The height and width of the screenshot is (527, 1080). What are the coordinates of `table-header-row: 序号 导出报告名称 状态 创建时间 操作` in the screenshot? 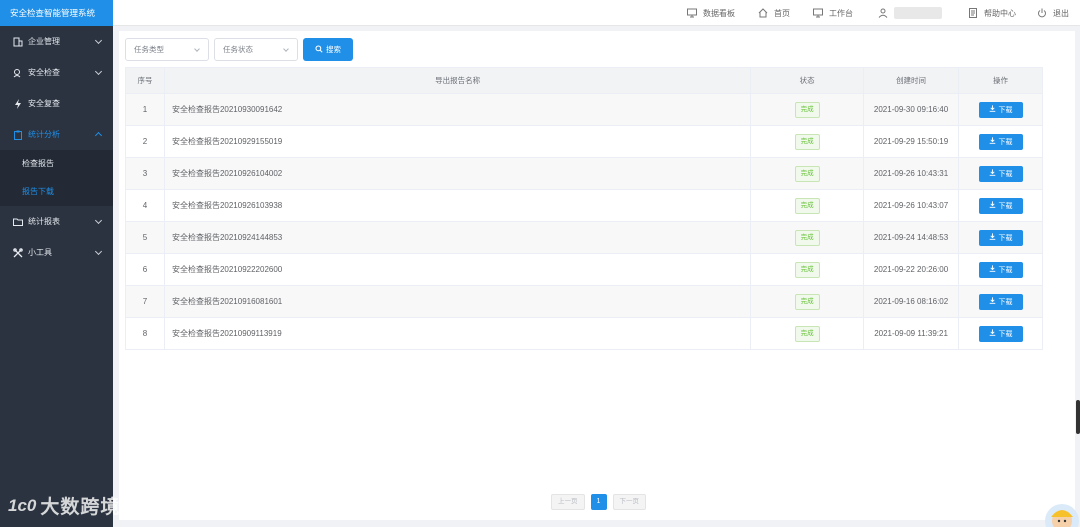 It's located at (584, 80).